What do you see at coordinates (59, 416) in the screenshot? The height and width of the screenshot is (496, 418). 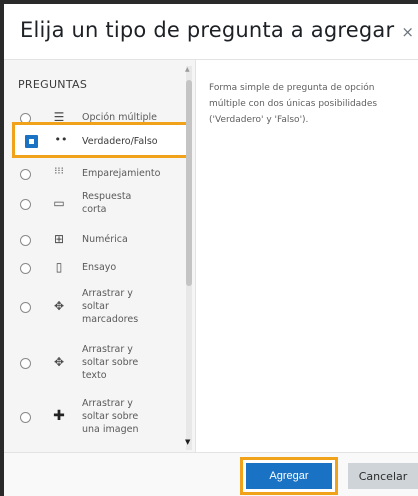 I see `drag-image-icon: ✚` at bounding box center [59, 416].